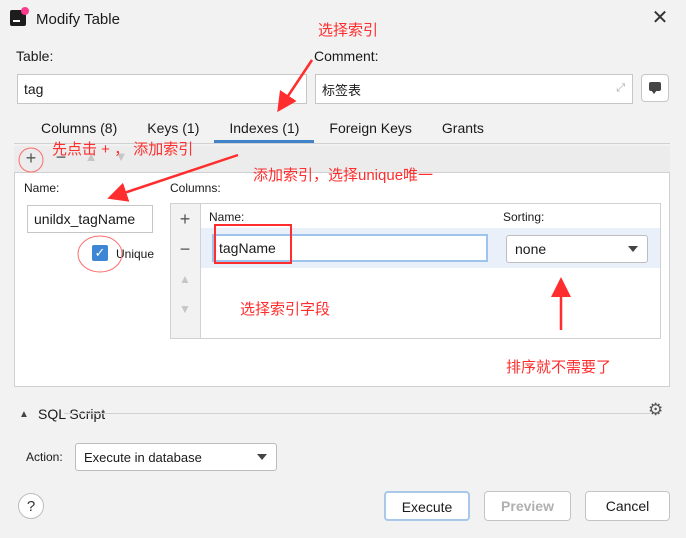 The image size is (686, 538). Describe the element at coordinates (31, 160) in the screenshot. I see `highlight-add-button` at that location.